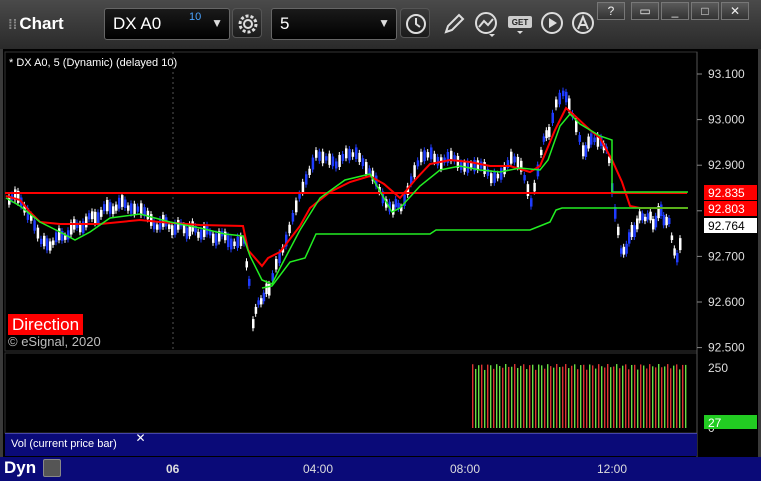 The width and height of the screenshot is (761, 481). What do you see at coordinates (579, 396) in the screenshot?
I see `volume-bars` at bounding box center [579, 396].